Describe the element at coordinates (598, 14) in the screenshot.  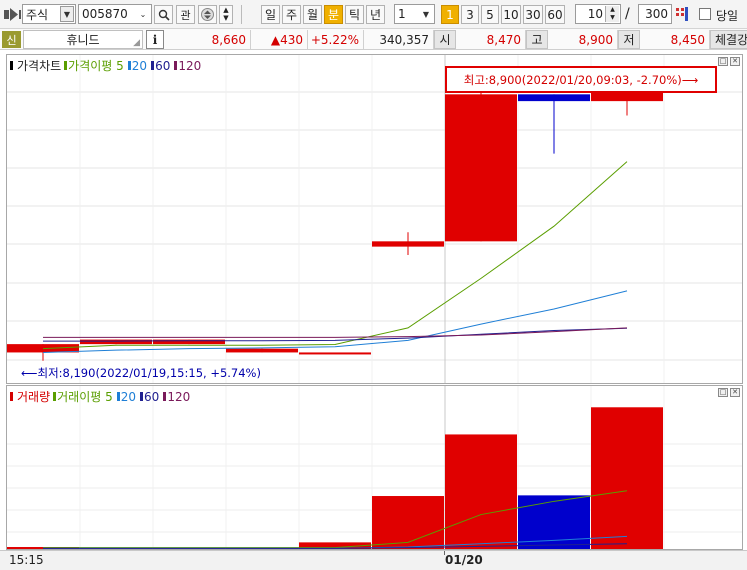
I see `count-input: 10 ▲ ▼` at that location.